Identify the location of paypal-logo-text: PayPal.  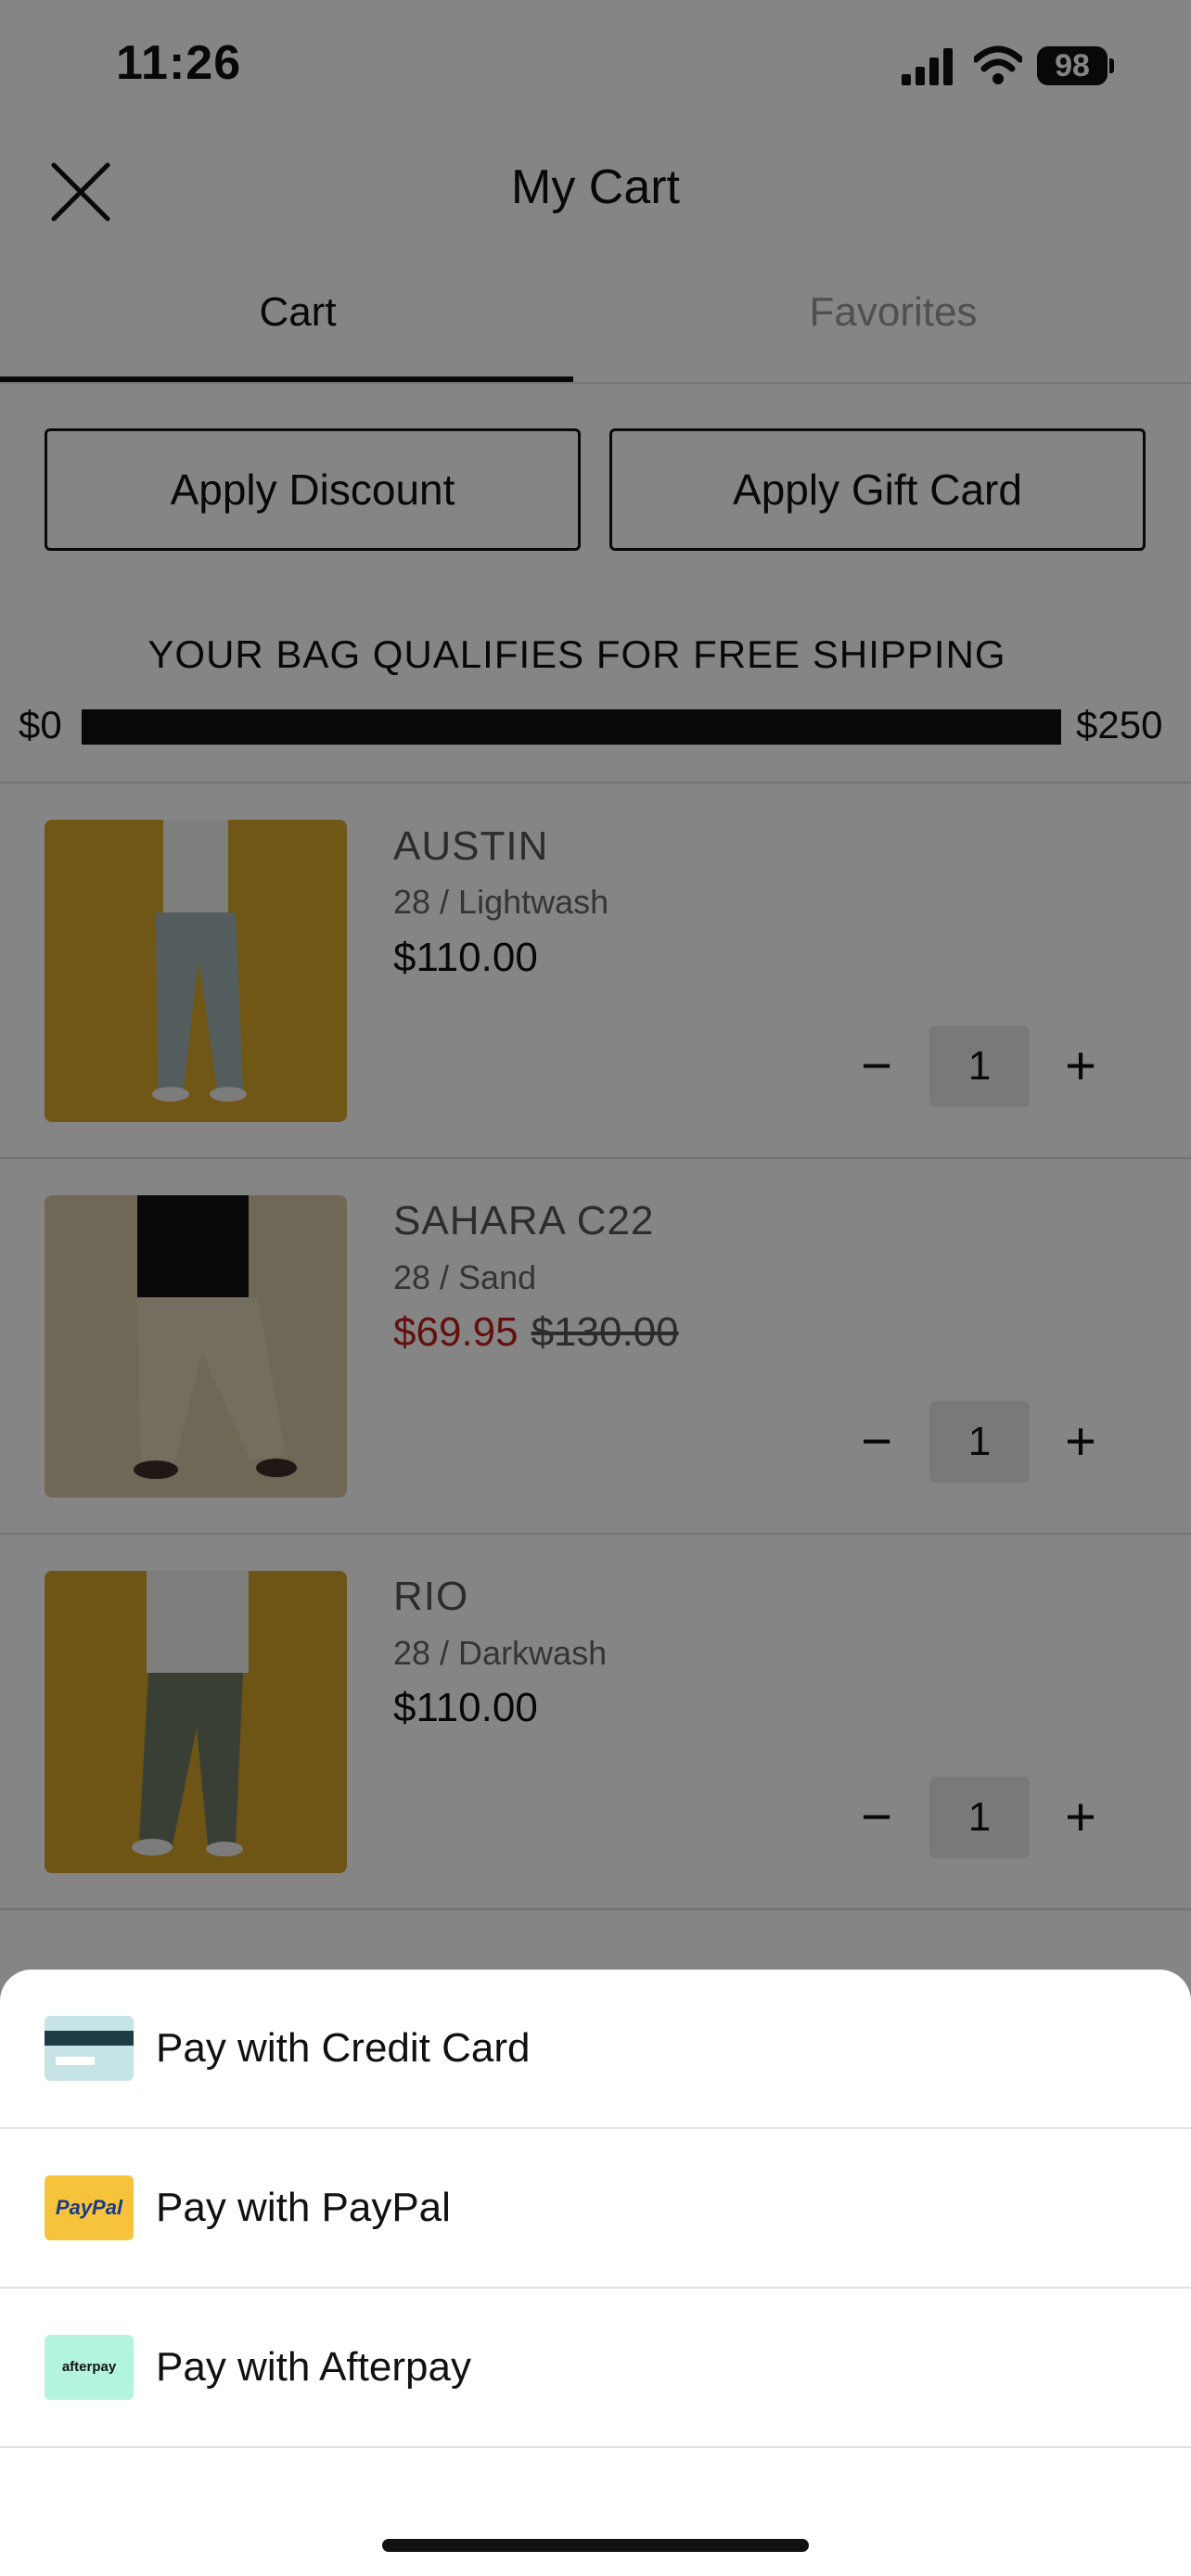
(89, 2207).